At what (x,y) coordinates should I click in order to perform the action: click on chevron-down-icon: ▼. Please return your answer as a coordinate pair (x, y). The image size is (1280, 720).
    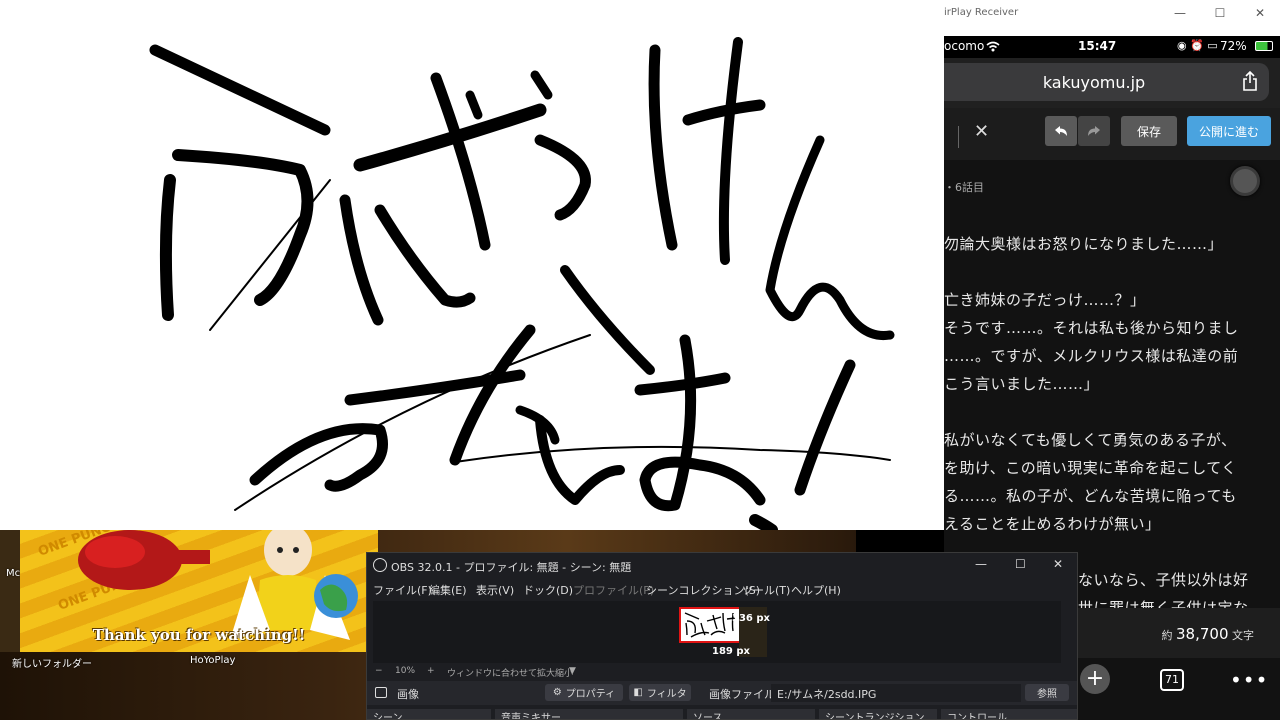
    Looking at the image, I should click on (572, 671).